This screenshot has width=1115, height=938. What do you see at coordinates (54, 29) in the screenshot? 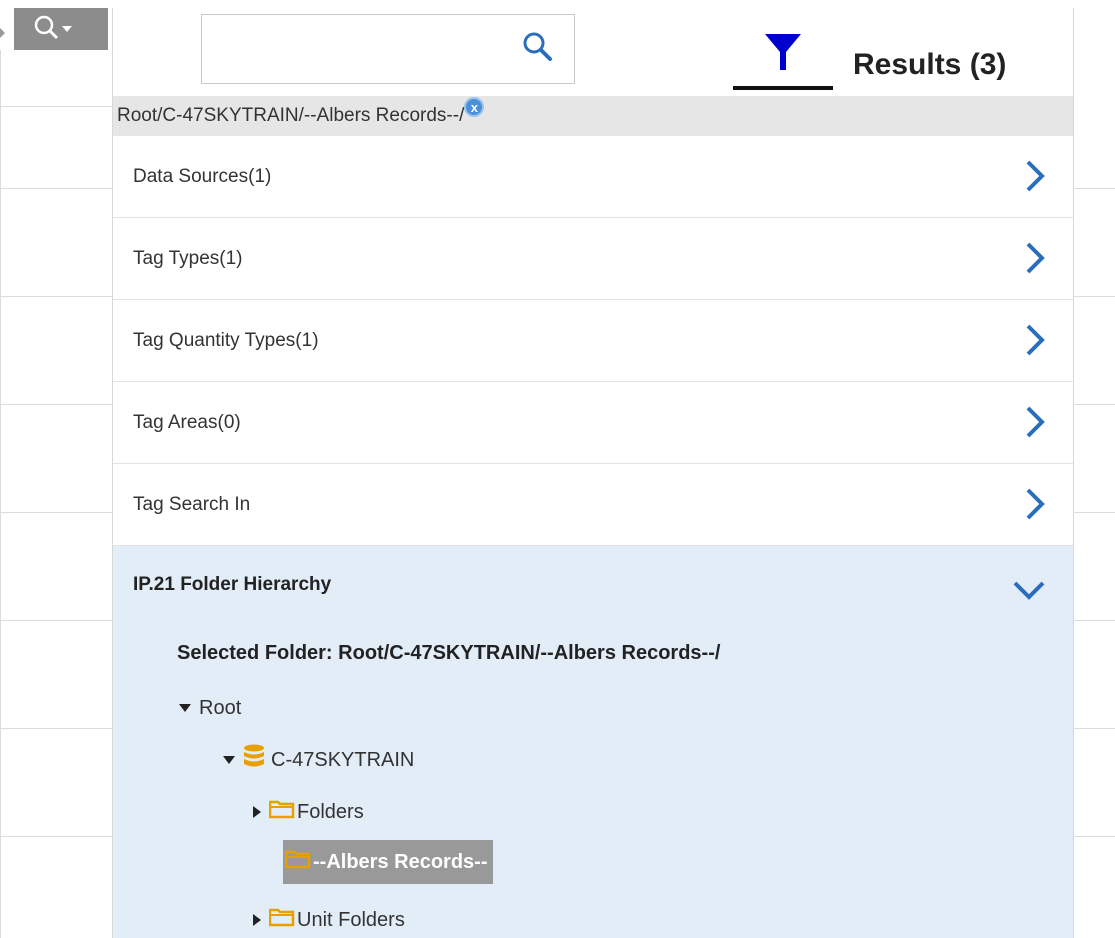
I see `magnifier-icon` at bounding box center [54, 29].